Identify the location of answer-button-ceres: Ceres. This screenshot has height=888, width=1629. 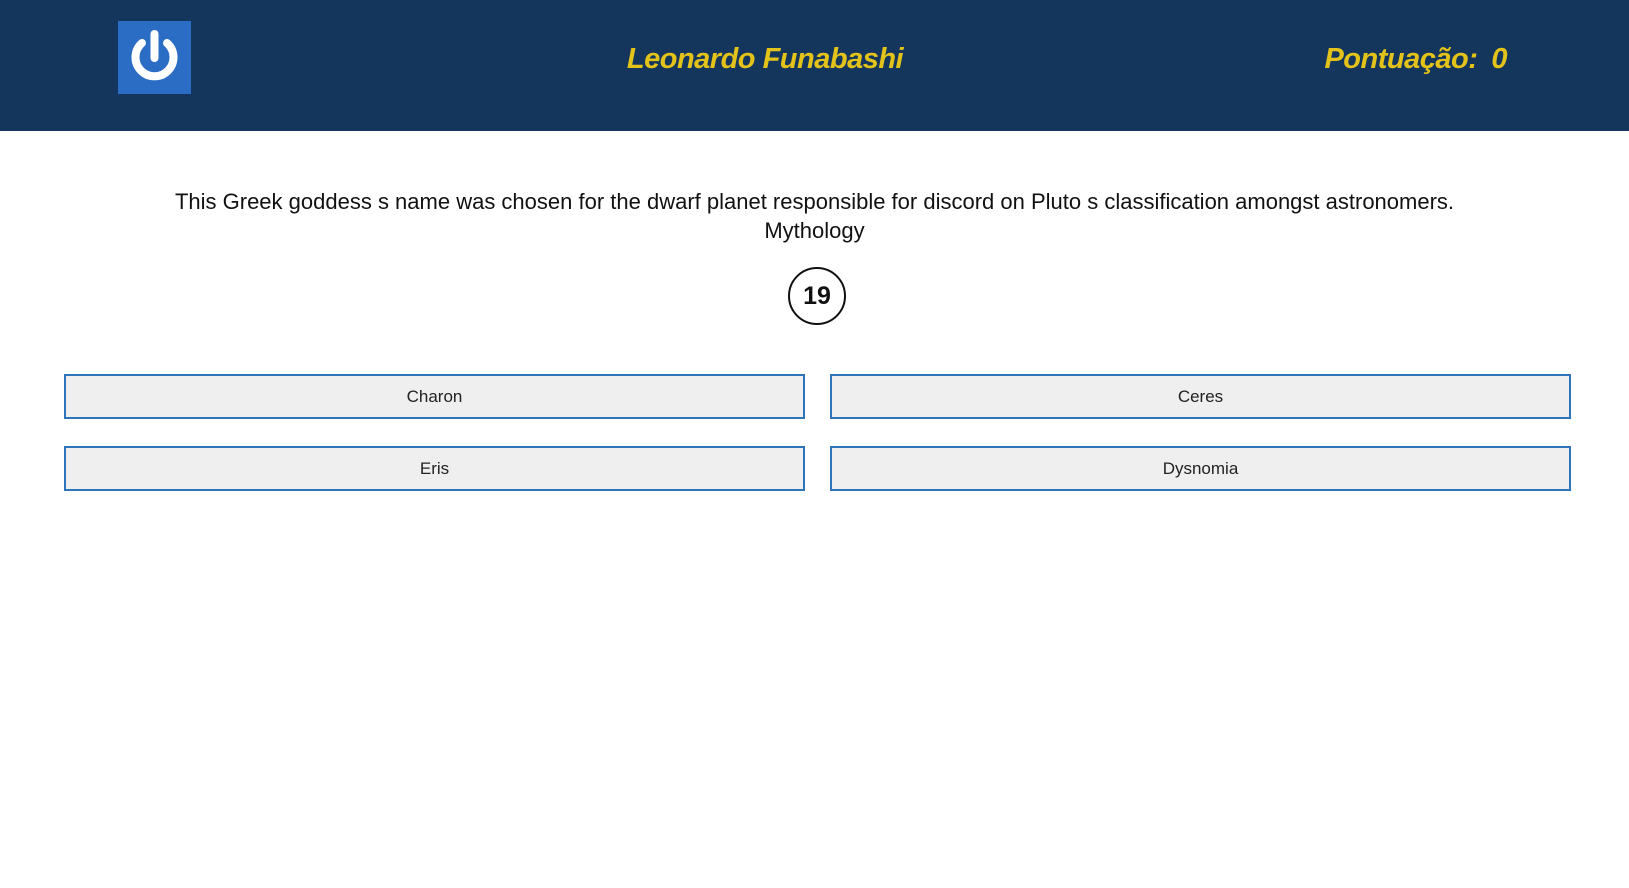
(1200, 396).